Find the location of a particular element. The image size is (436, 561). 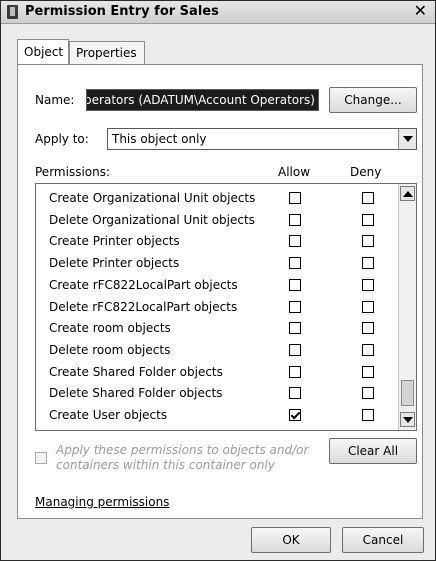

deny-header: Deny is located at coordinates (366, 172).